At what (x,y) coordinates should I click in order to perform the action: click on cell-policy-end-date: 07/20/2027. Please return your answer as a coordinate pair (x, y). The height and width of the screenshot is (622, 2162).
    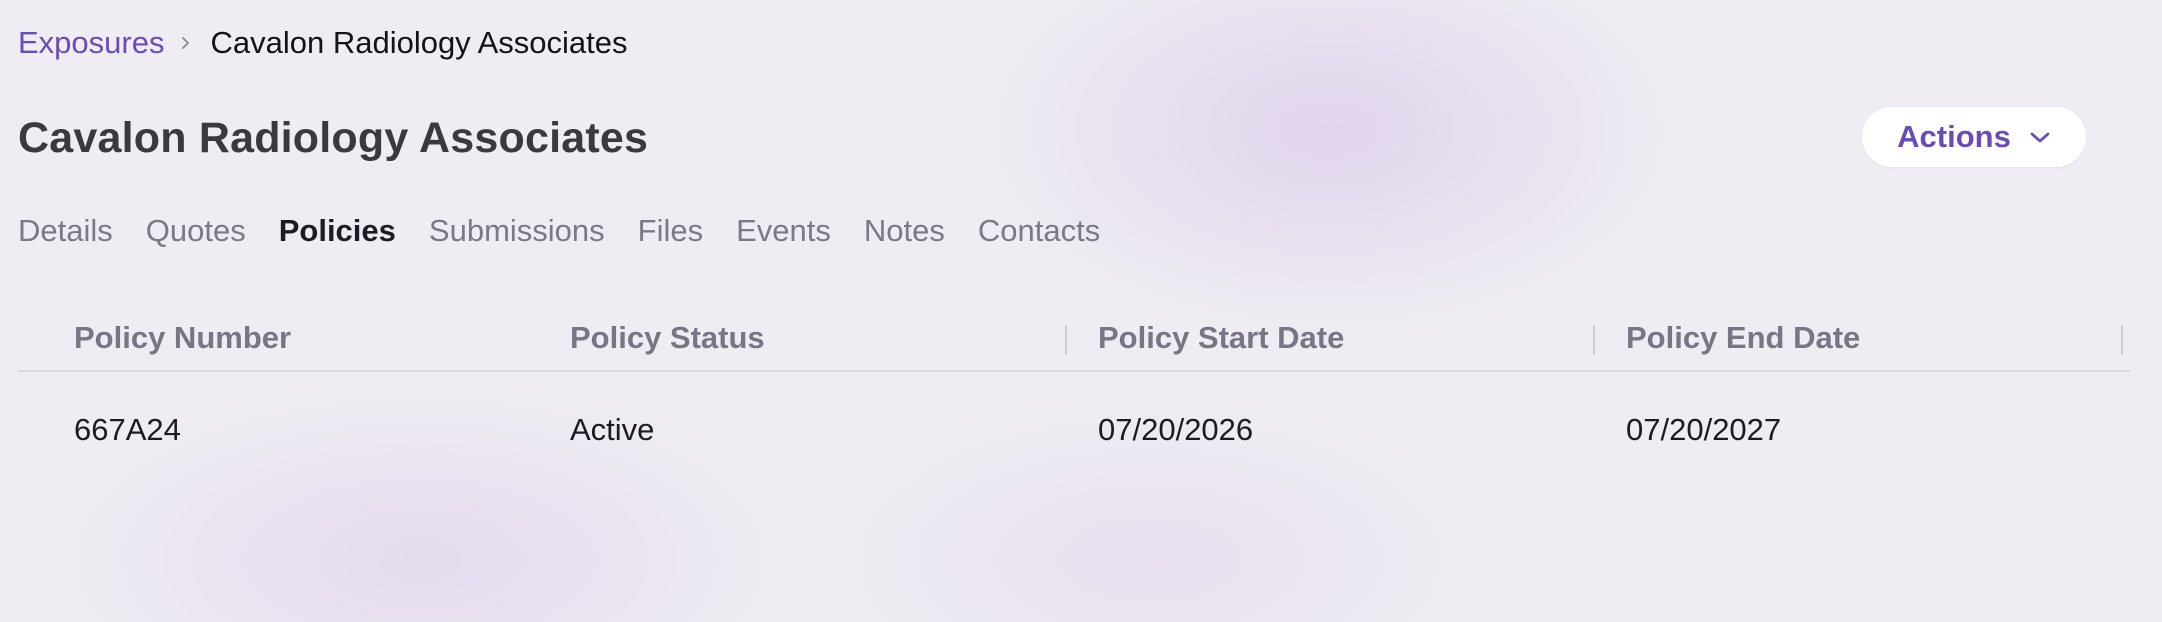
    Looking at the image, I should click on (1704, 429).